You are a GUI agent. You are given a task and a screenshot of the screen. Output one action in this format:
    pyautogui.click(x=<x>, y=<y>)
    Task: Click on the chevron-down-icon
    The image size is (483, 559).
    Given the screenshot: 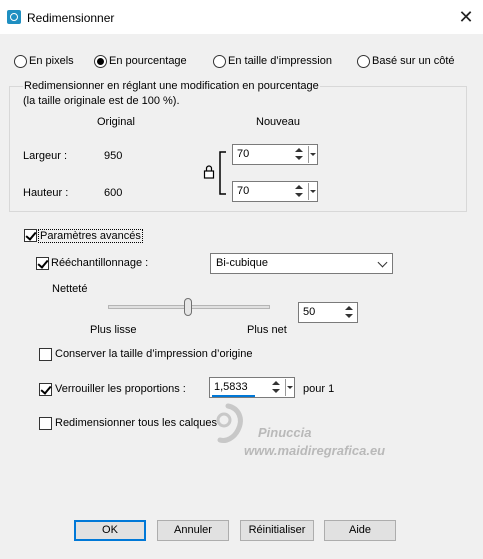 What is the action you would take?
    pyautogui.click(x=382, y=262)
    